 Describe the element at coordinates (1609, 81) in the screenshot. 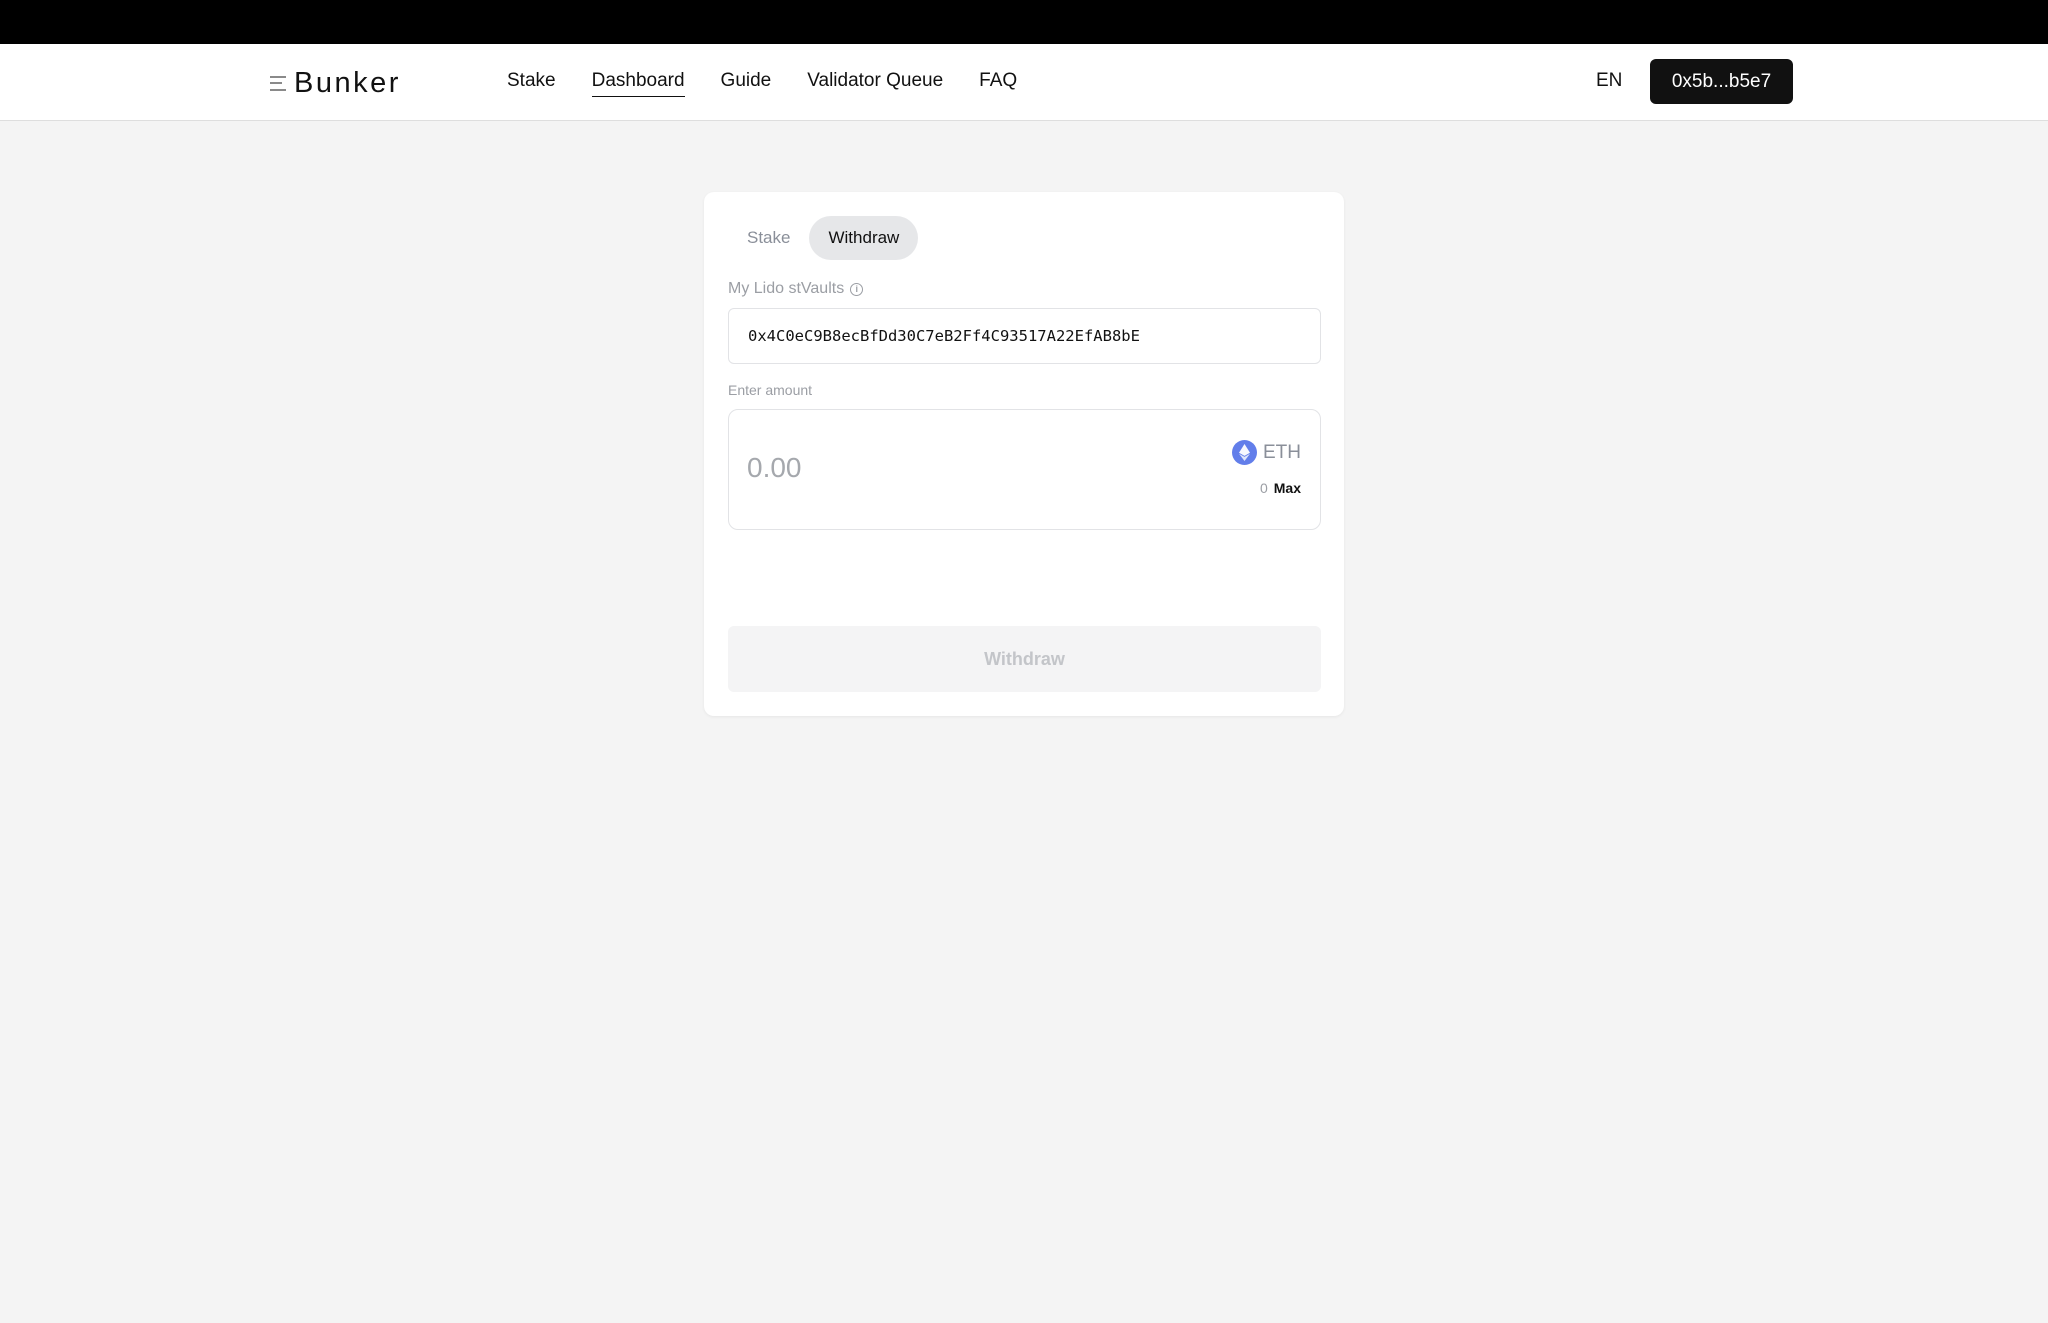

I see `language-selector: EN` at that location.